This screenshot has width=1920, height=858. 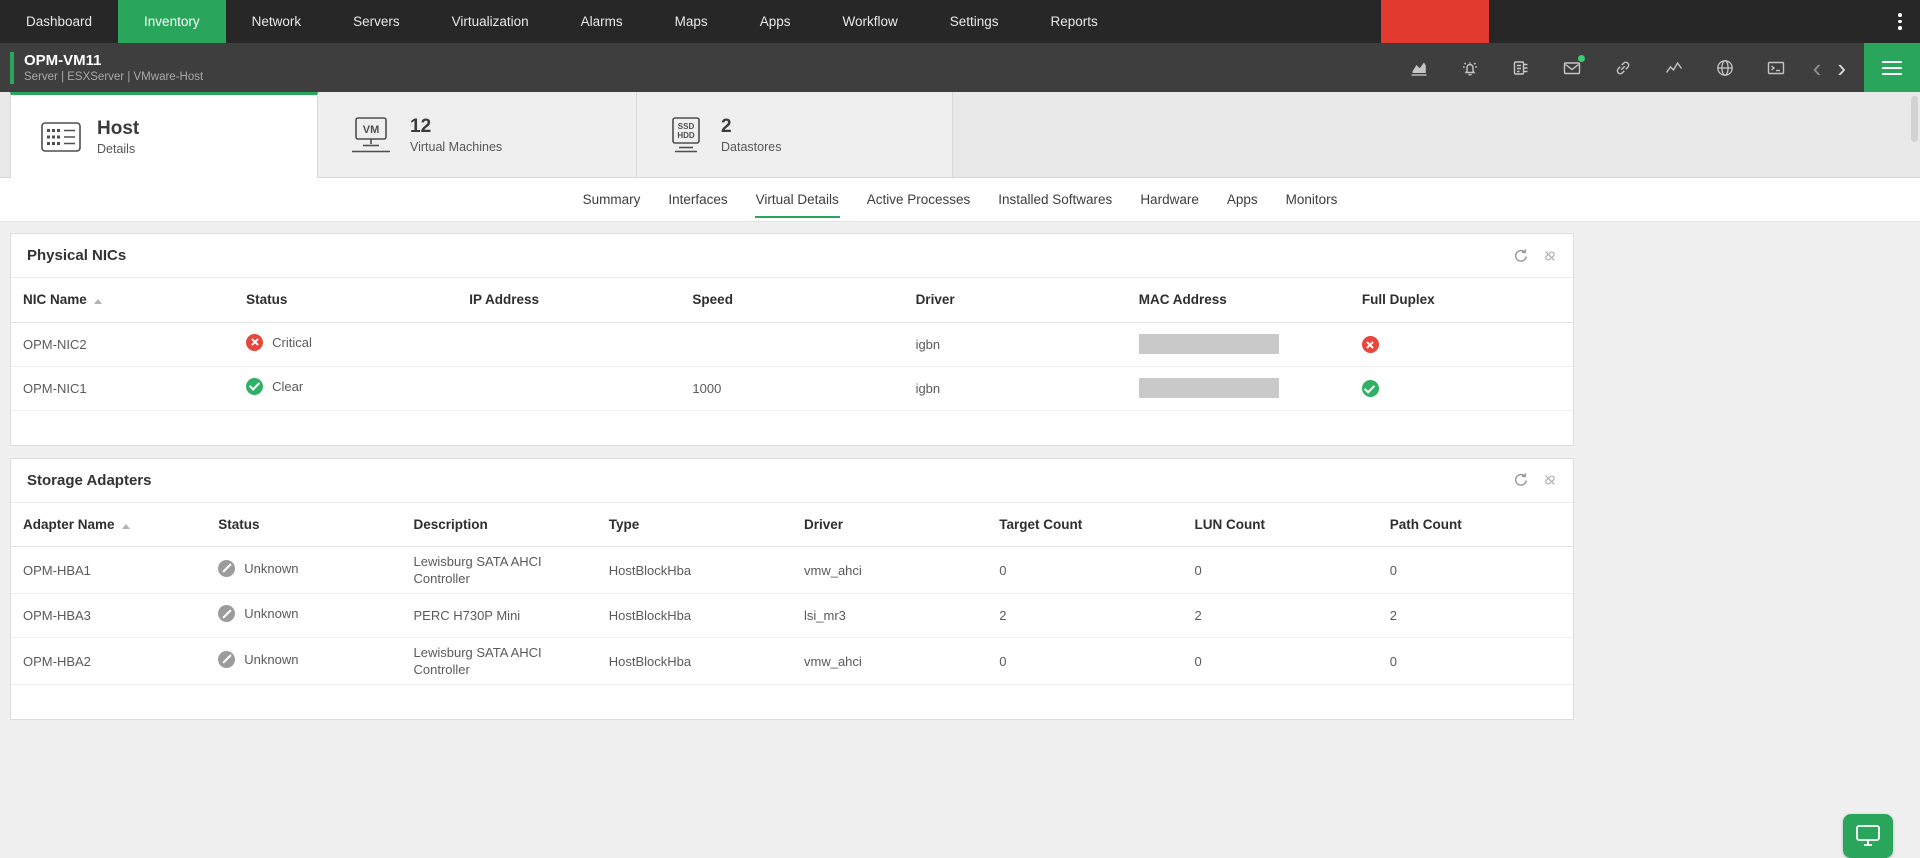 What do you see at coordinates (1892, 67) in the screenshot?
I see `hamburger-menu-icon` at bounding box center [1892, 67].